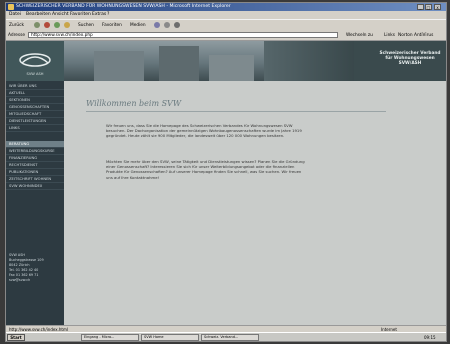 The width and height of the screenshot is (450, 344). What do you see at coordinates (236, 111) in the screenshot?
I see `heading-divider` at bounding box center [236, 111].